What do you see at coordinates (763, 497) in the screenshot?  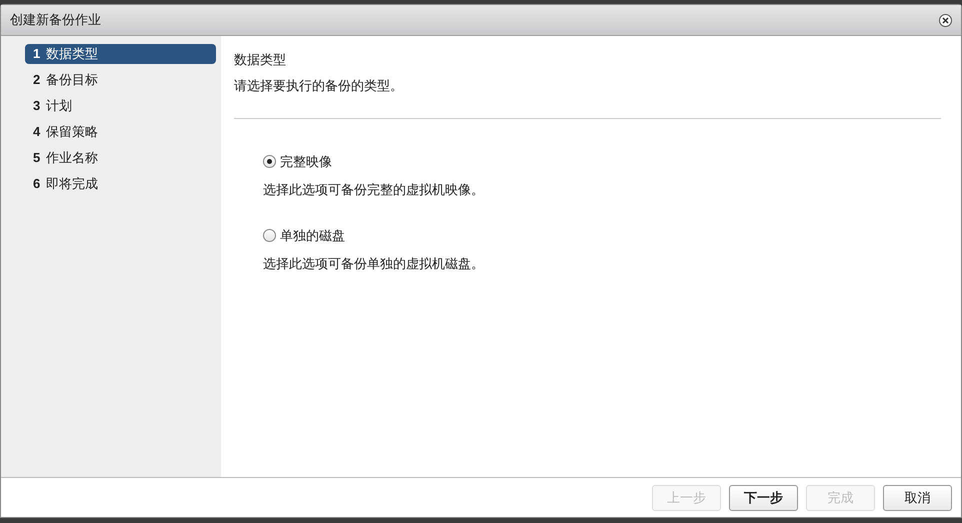 I see `dialog-button: 下一步` at bounding box center [763, 497].